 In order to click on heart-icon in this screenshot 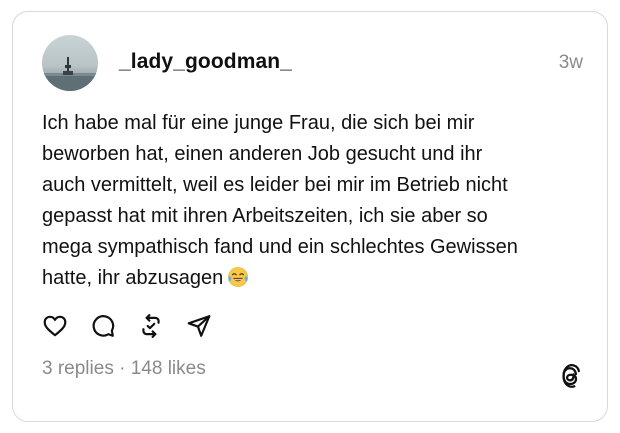, I will do `click(55, 326)`.